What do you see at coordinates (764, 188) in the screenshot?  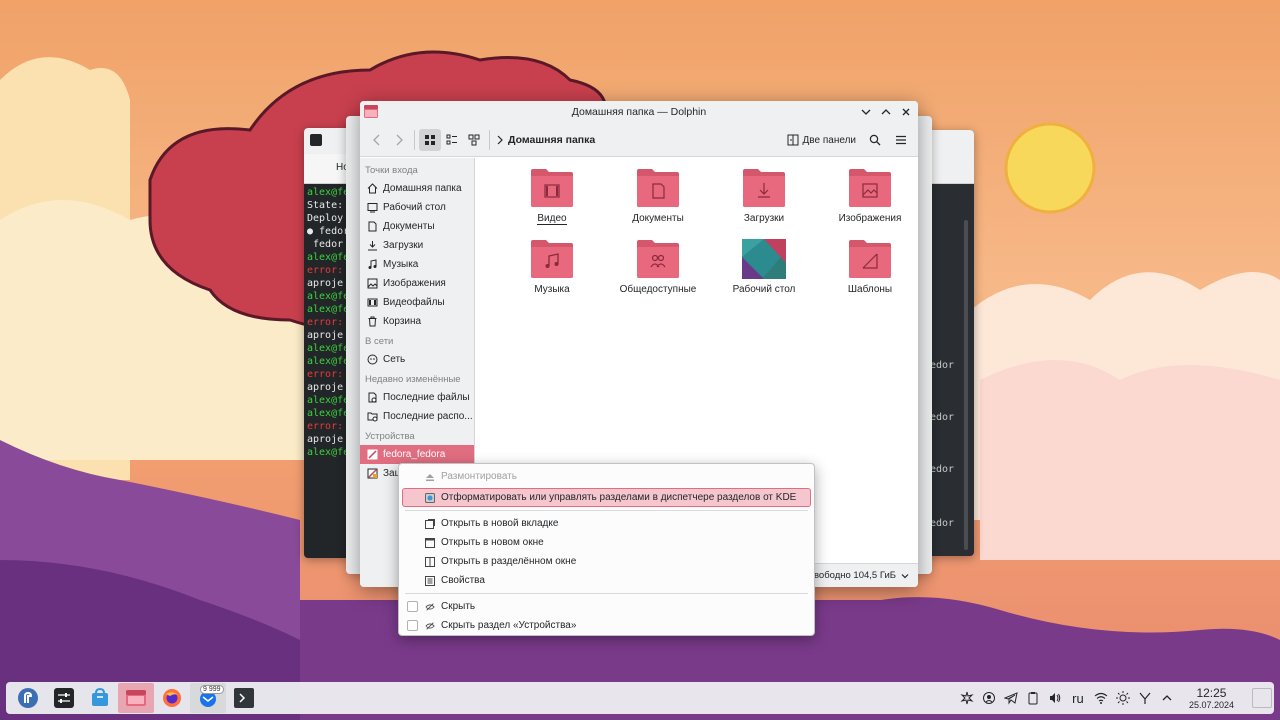 I see `downloads-folder-icon` at bounding box center [764, 188].